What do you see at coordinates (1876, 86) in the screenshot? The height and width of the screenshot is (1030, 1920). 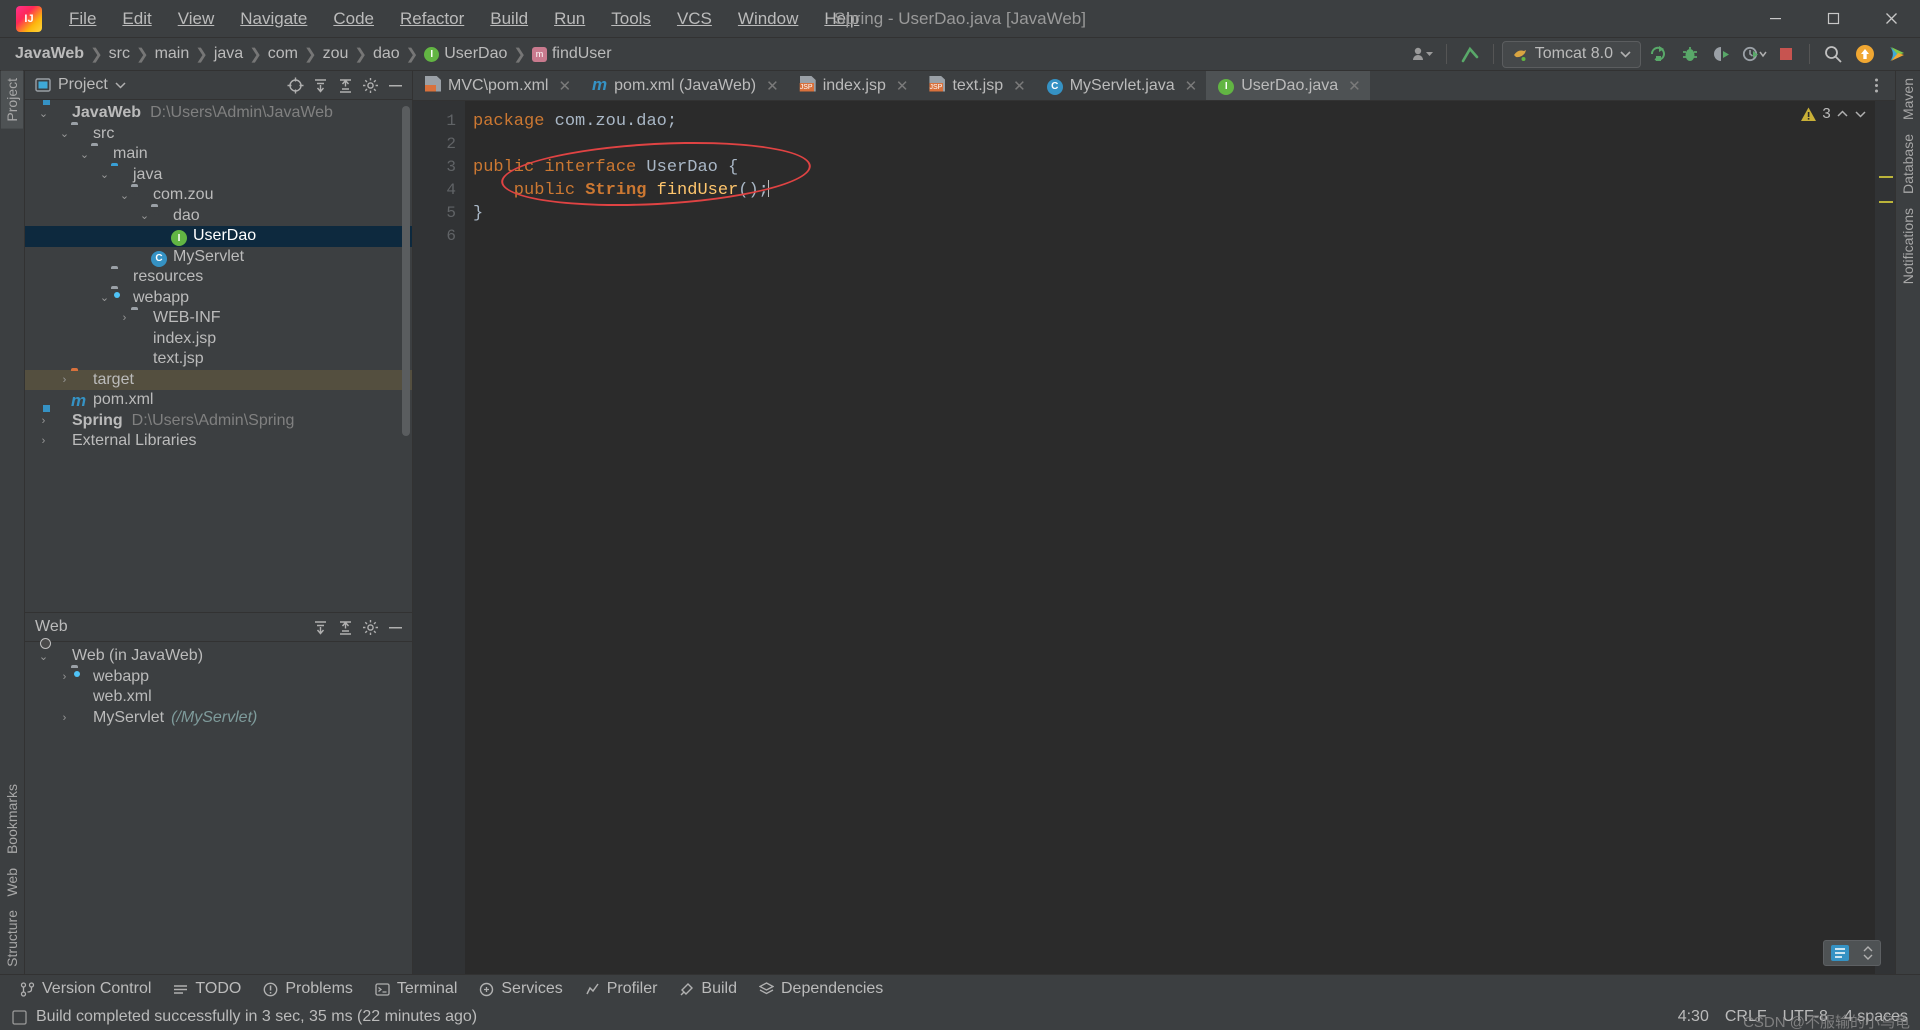 I see `more-options-icon` at bounding box center [1876, 86].